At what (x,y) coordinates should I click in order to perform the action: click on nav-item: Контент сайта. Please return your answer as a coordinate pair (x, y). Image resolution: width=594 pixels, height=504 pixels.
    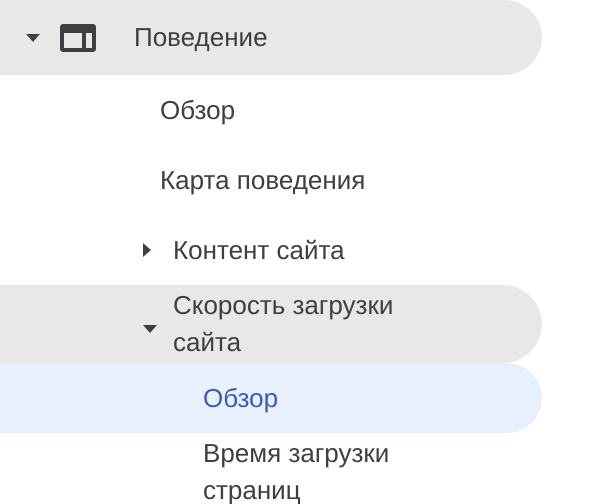
    Looking at the image, I should click on (271, 250).